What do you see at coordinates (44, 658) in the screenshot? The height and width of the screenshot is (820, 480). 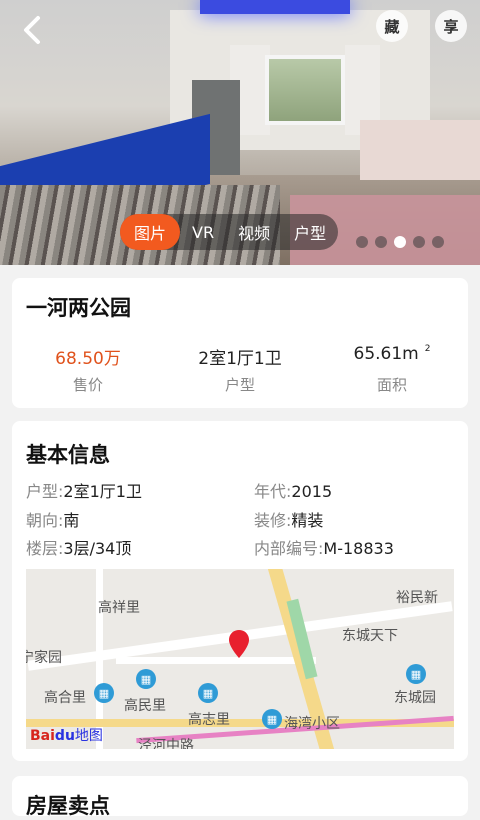 I see `map-label: 宁家园` at bounding box center [44, 658].